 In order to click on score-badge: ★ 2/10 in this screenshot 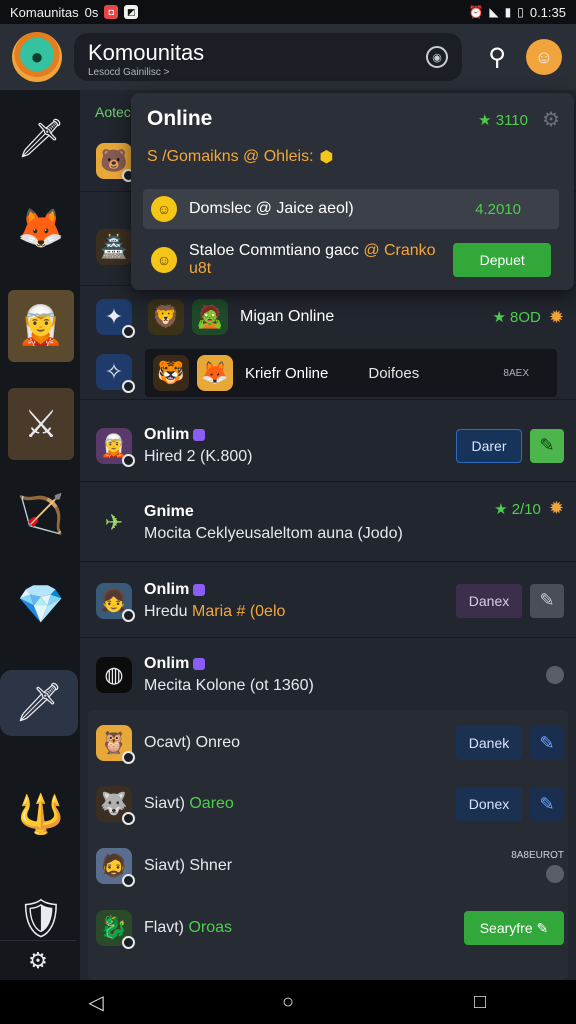, I will do `click(517, 509)`.